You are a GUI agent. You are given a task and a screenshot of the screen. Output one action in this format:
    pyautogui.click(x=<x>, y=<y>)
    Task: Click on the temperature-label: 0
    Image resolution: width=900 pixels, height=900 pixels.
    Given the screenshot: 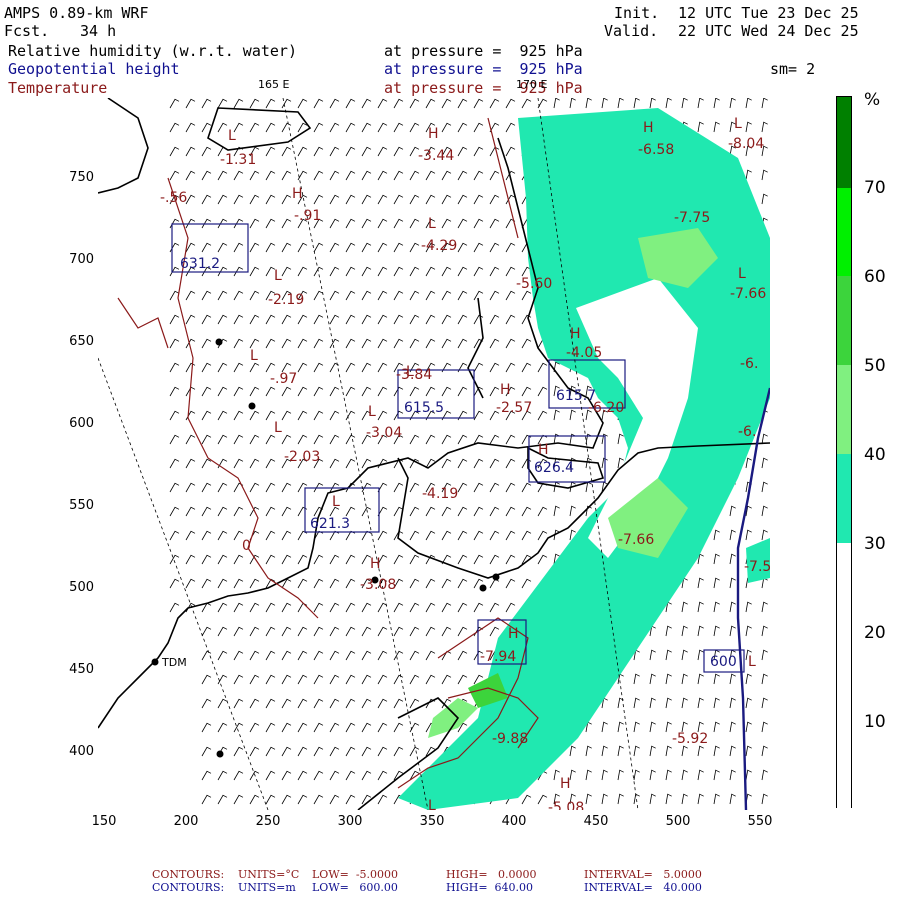 What is the action you would take?
    pyautogui.click(x=246, y=546)
    